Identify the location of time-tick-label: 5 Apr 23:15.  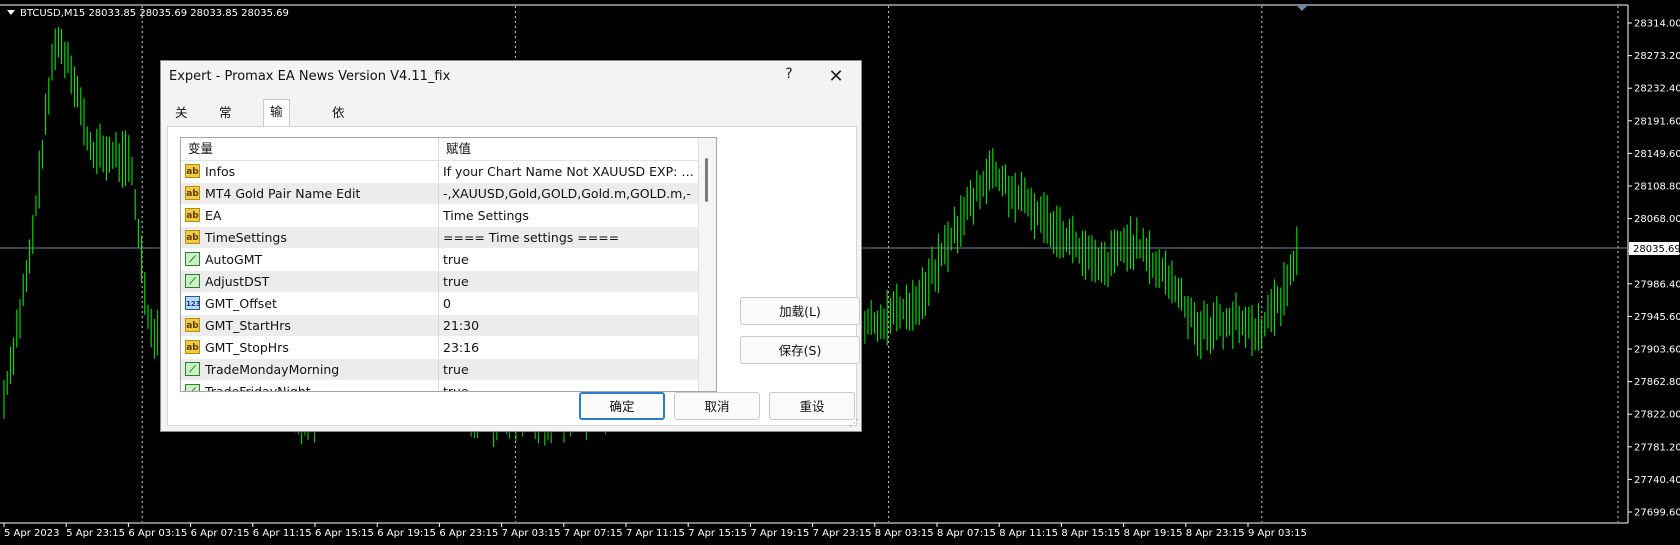
(95, 533).